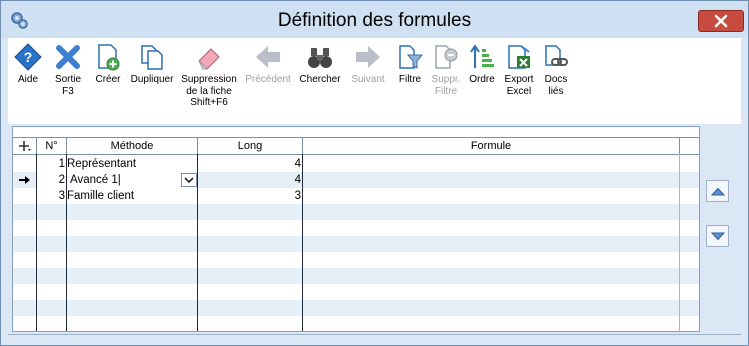 This screenshot has height=346, width=749. Describe the element at coordinates (68, 57) in the screenshot. I see `exit-x-icon` at that location.